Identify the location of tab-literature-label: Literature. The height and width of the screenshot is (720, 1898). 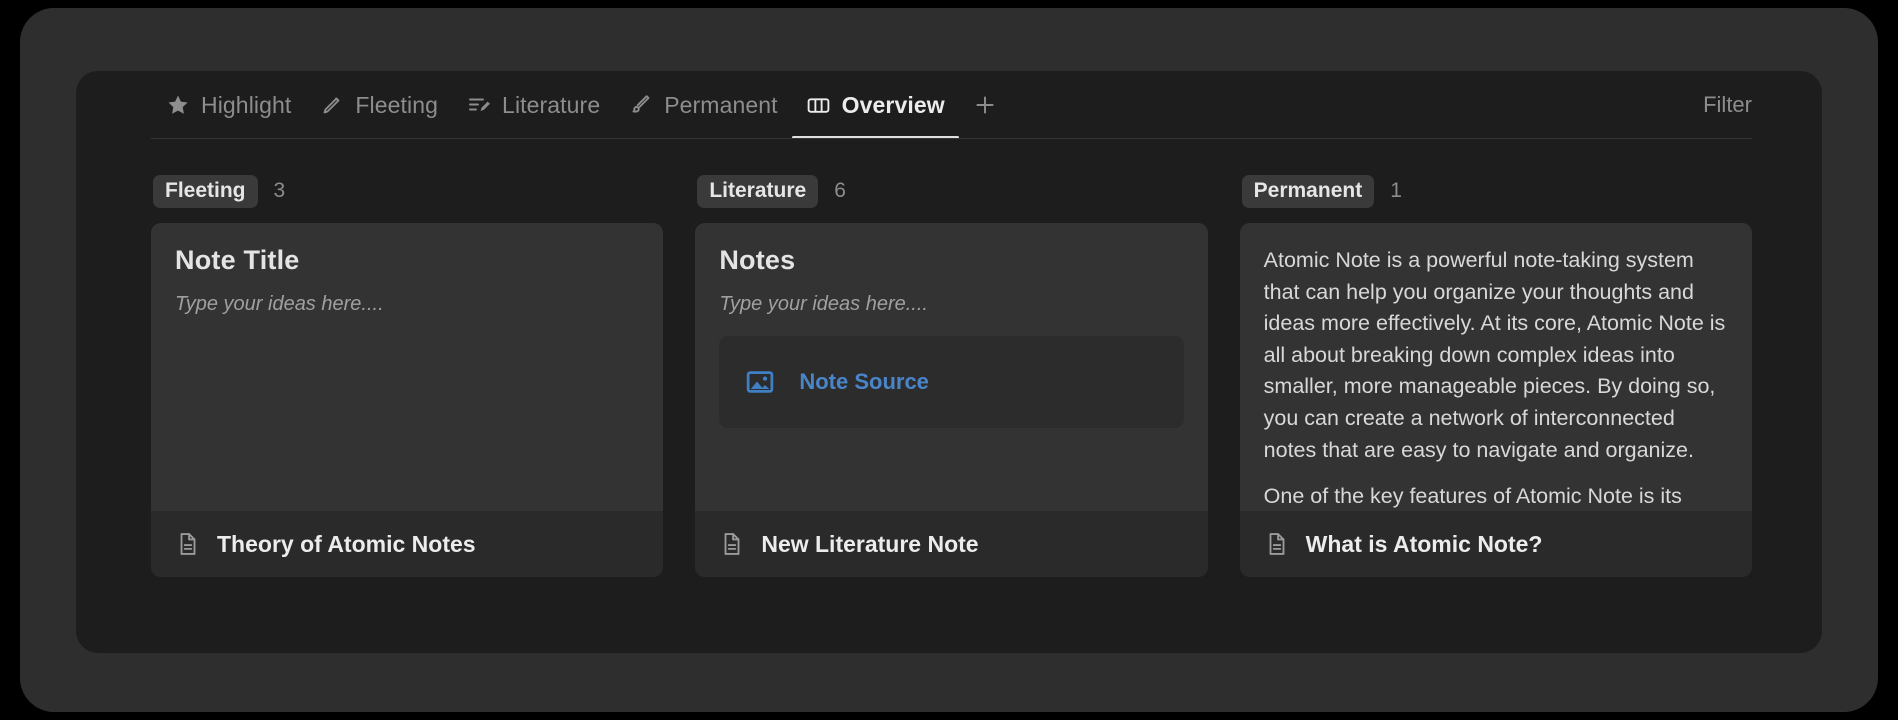
(551, 104).